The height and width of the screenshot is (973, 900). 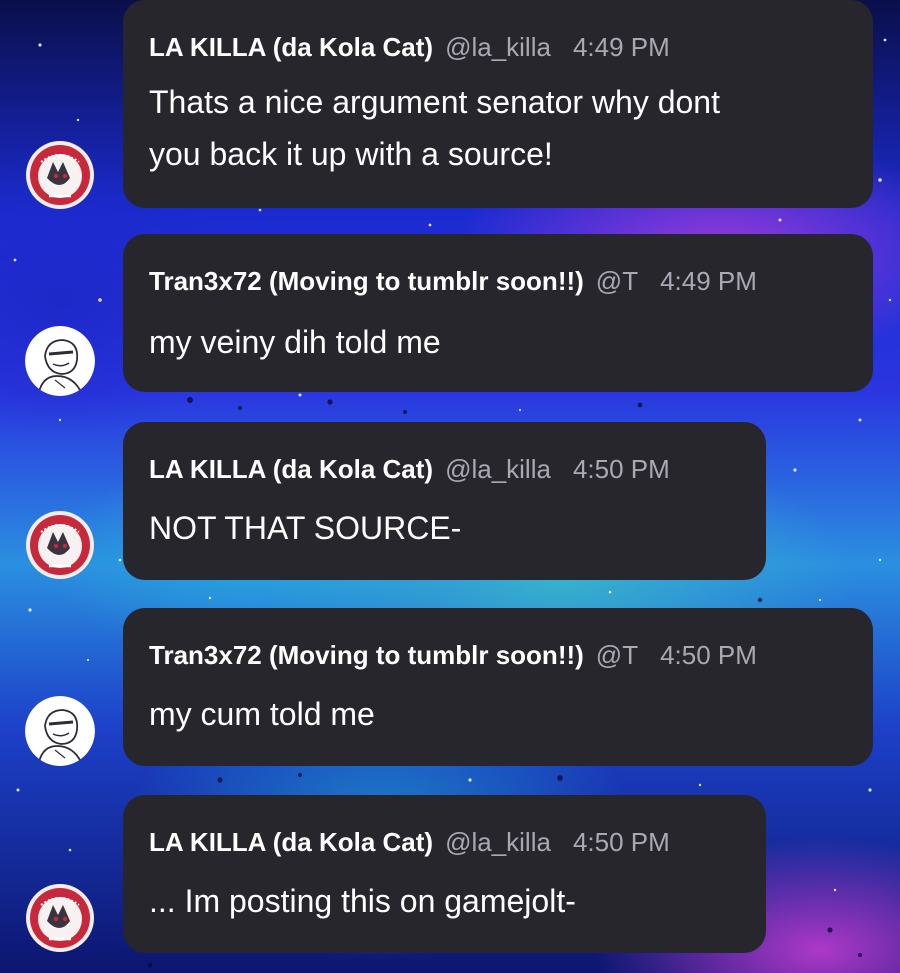 I want to click on message-header: LA KILLA (da Kola Cat) @la_killa 4:49 PM, so click(x=498, y=47).